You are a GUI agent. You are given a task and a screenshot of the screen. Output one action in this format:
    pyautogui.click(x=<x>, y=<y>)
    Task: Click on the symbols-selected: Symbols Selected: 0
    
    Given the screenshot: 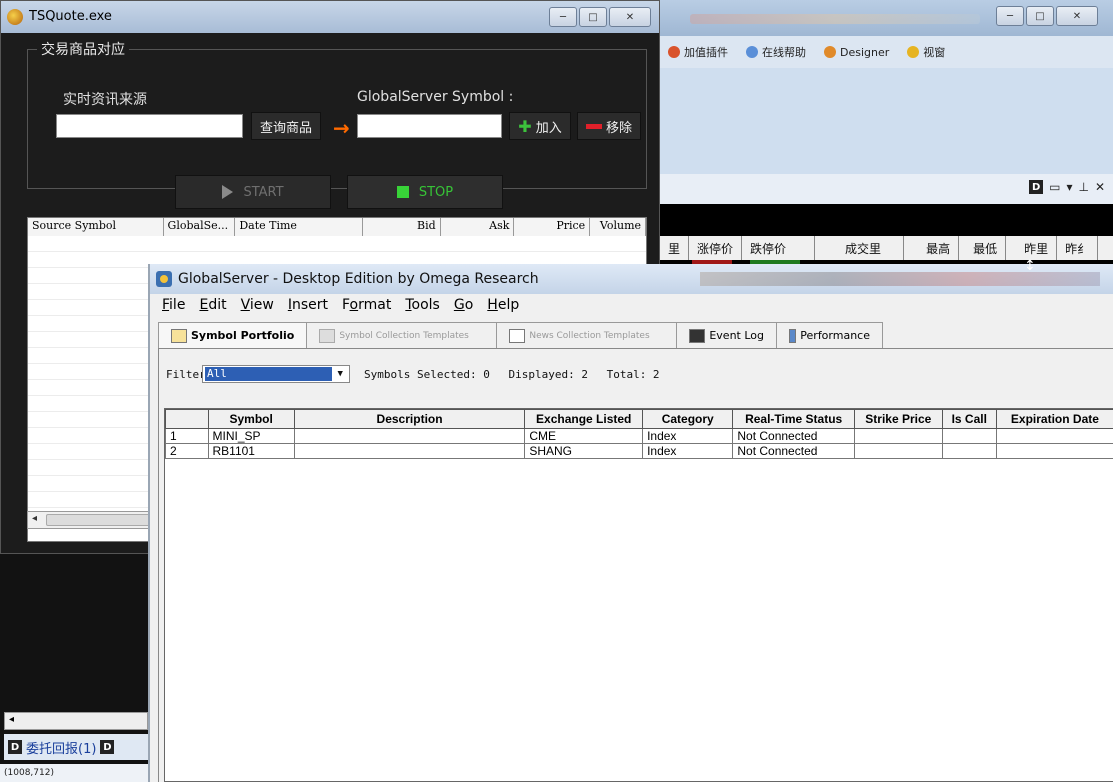 What is the action you would take?
    pyautogui.click(x=427, y=374)
    